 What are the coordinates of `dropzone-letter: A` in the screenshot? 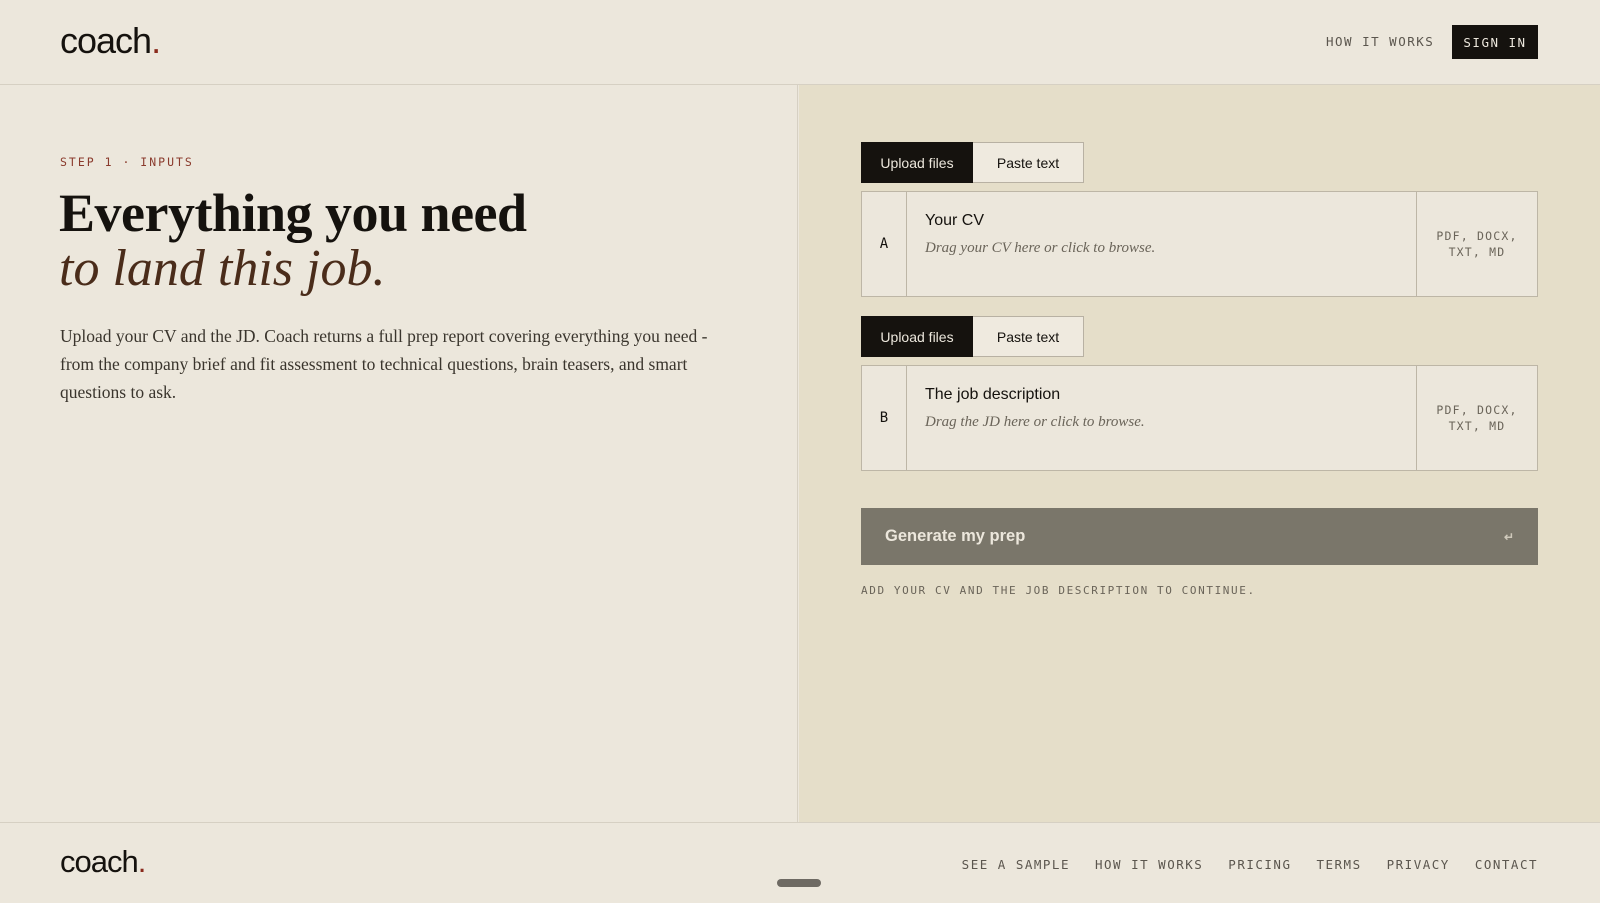 It's located at (884, 244).